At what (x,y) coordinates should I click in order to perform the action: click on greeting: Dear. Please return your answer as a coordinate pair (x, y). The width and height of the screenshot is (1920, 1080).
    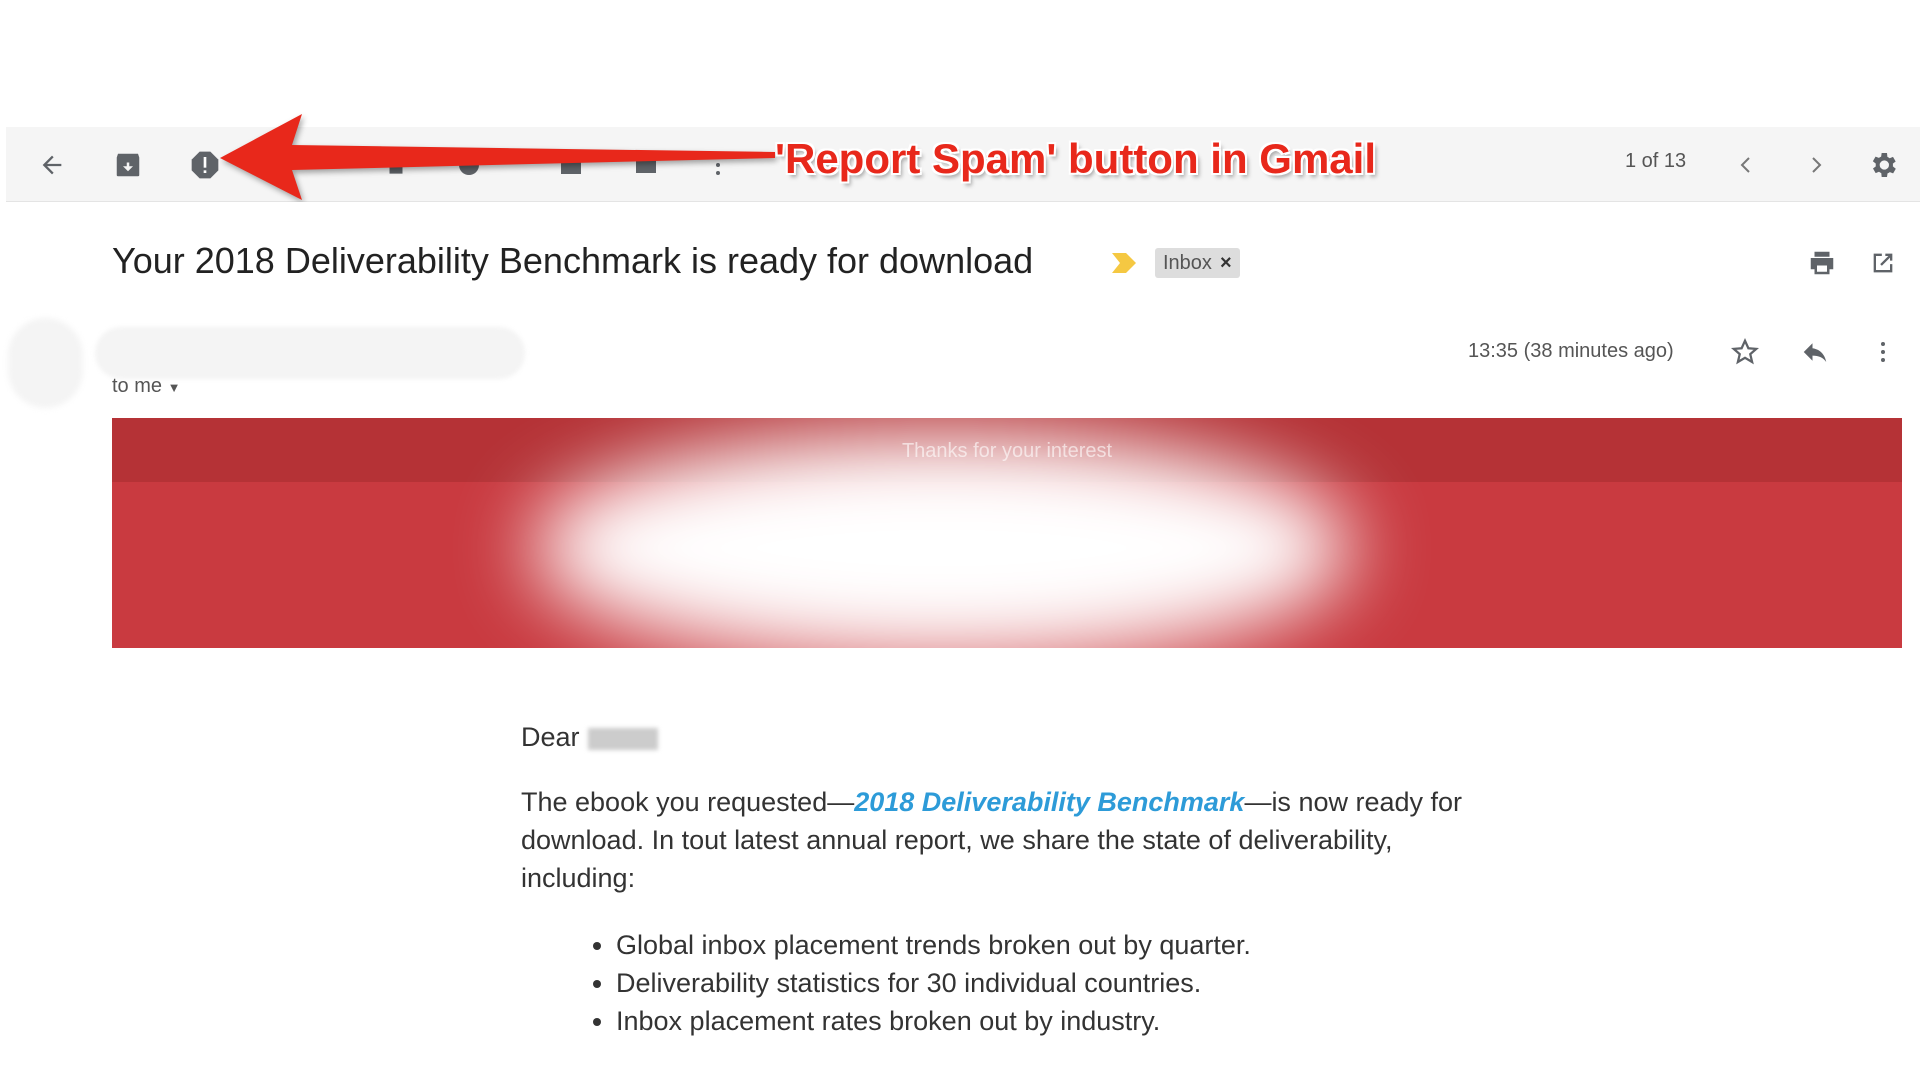
    Looking at the image, I should click on (589, 737).